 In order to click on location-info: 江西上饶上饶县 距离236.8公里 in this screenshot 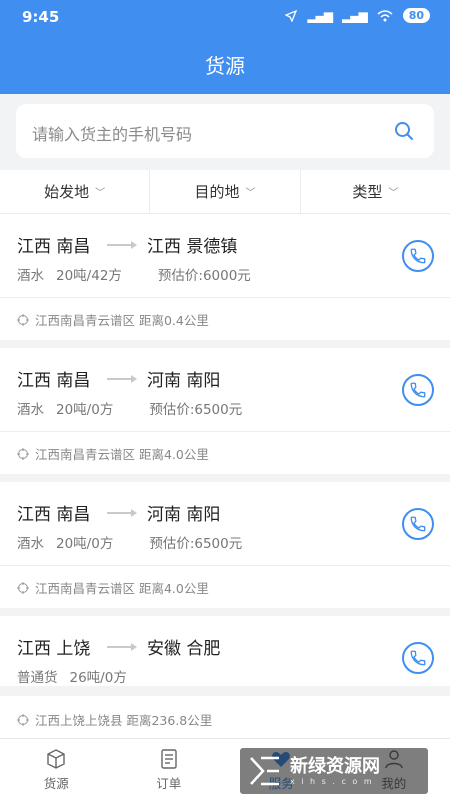, I will do `click(114, 719)`.